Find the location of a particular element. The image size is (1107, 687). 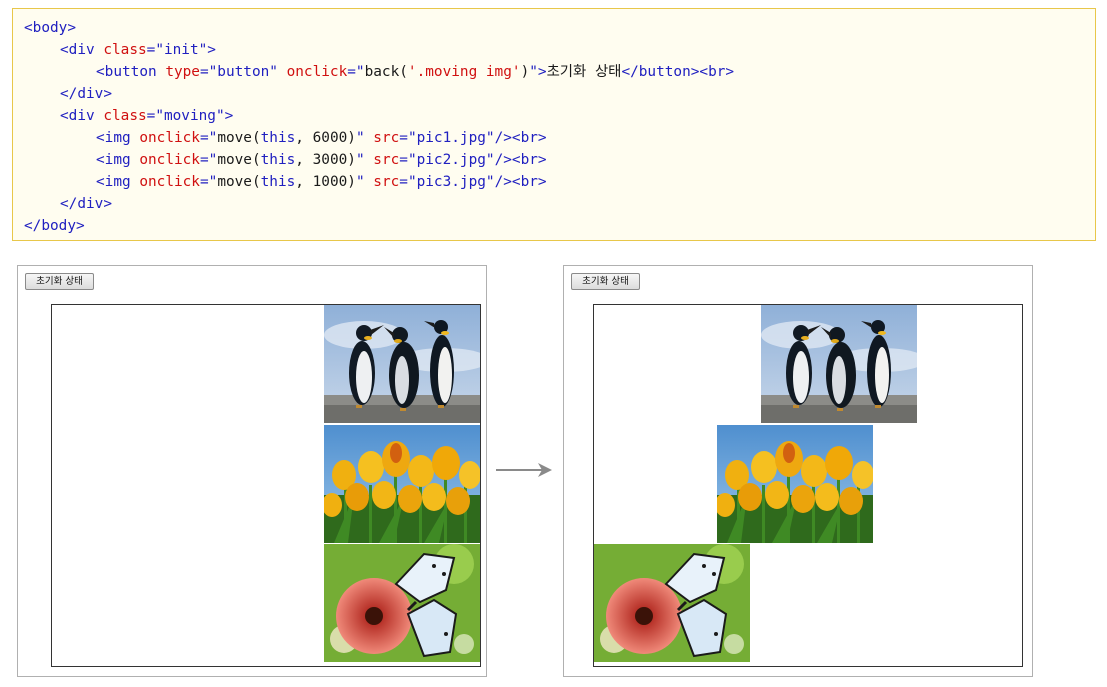

code-token: type is located at coordinates (182, 72).